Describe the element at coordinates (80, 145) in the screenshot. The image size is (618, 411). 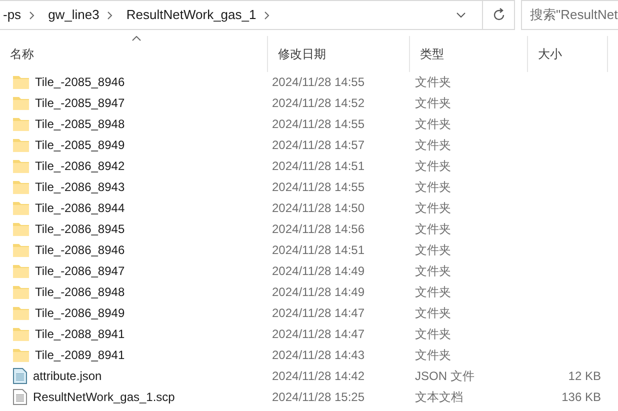
I see `file-name: Tile_-2085_8949` at that location.